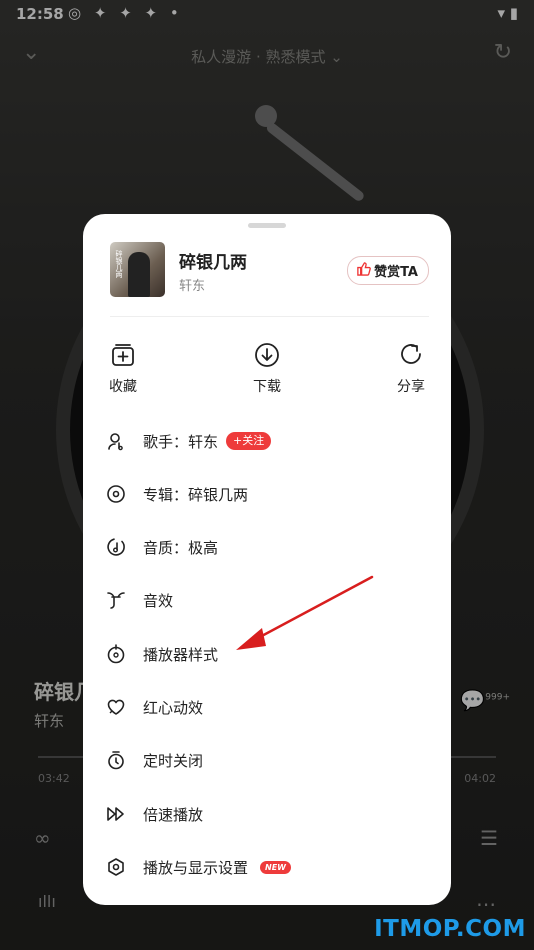  Describe the element at coordinates (158, 600) in the screenshot. I see `menu-label-sound-effect: 音效` at that location.